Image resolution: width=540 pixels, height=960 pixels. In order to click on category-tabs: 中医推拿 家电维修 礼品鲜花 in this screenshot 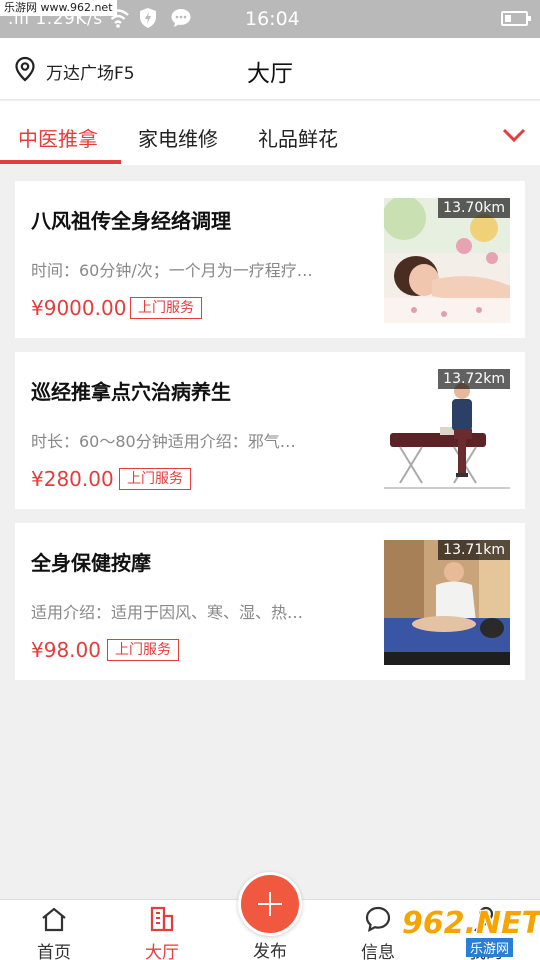, I will do `click(270, 133)`.